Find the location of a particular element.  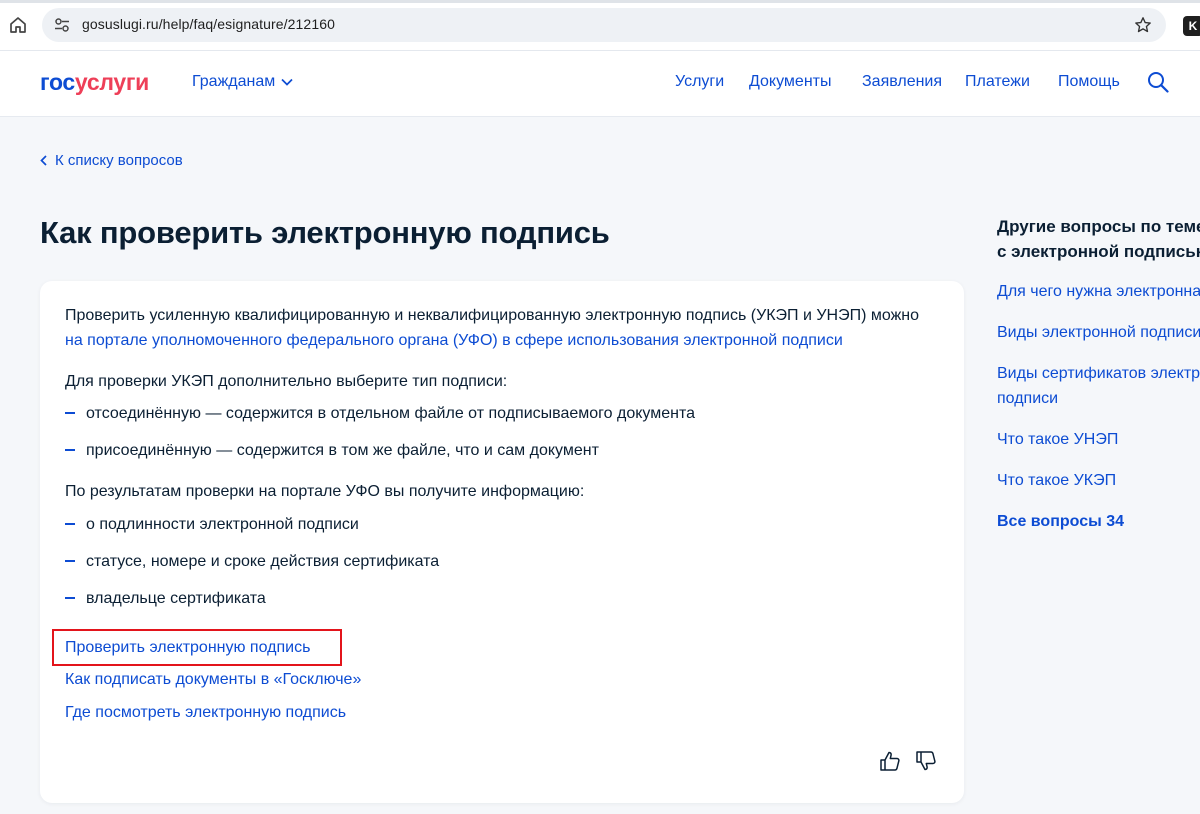

list-item: о подлинности электронной подписи is located at coordinates (212, 525).